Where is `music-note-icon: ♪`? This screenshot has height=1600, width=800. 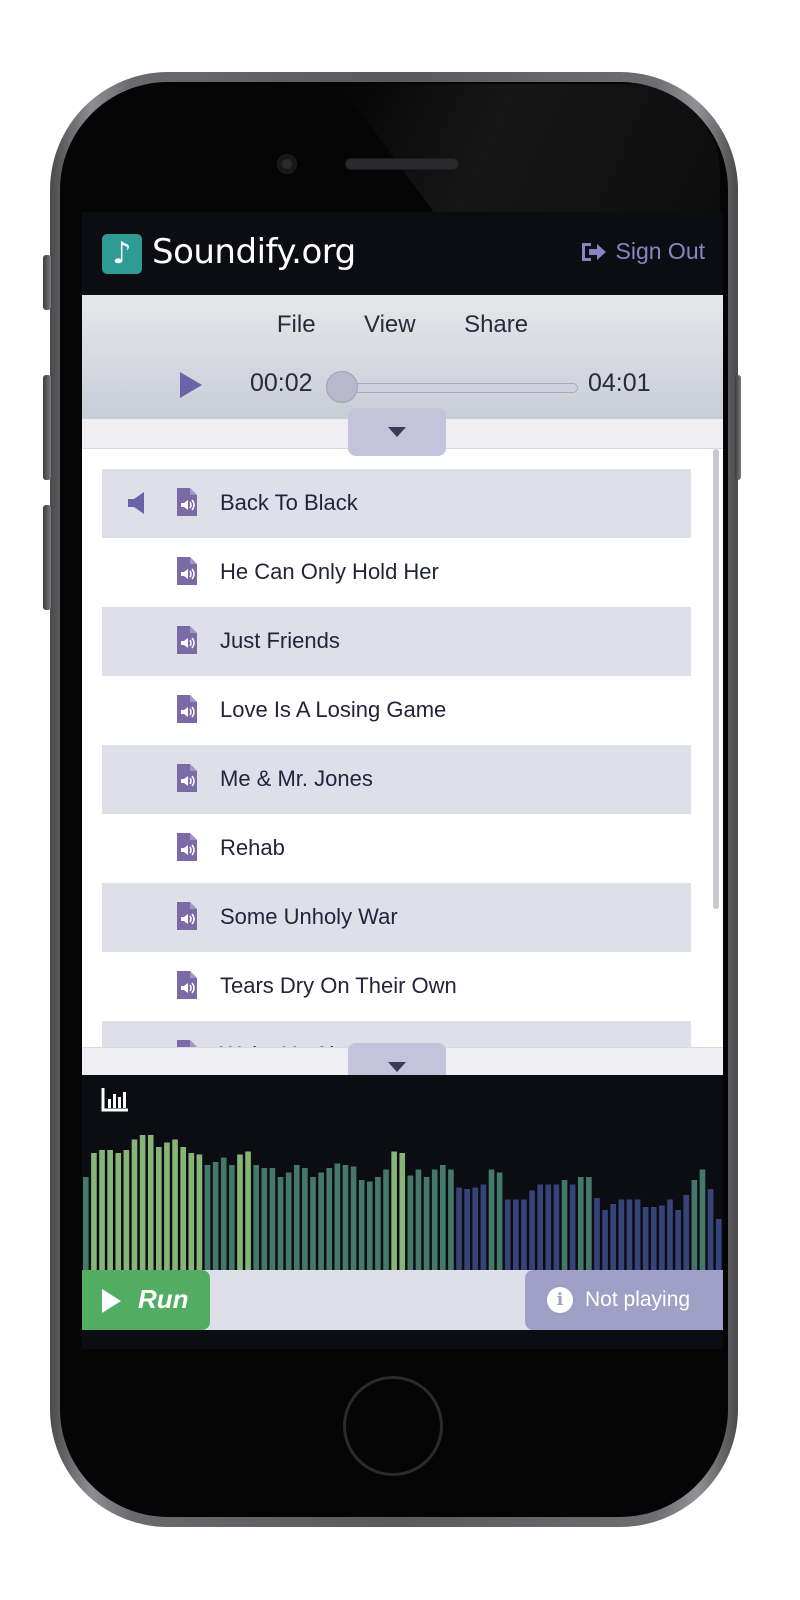
music-note-icon: ♪ is located at coordinates (122, 254).